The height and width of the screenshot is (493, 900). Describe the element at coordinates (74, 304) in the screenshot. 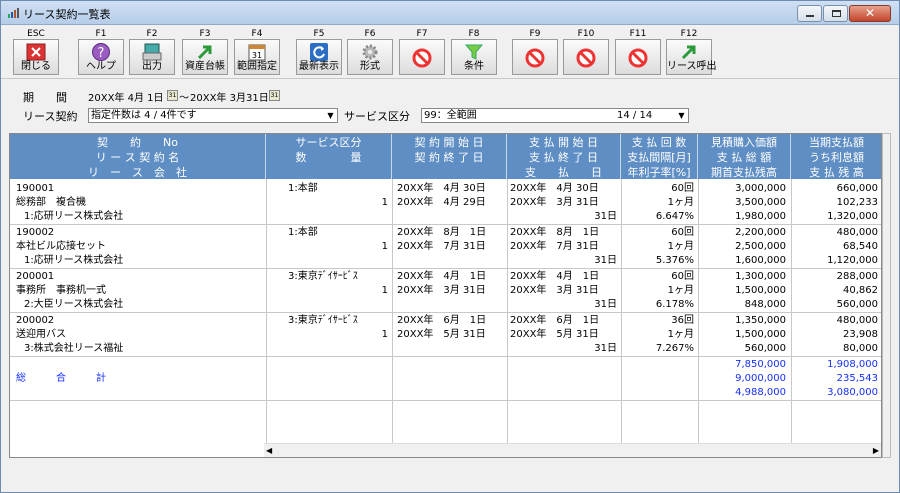

I see `lease-company: 2:大臣リース株式会社` at that location.